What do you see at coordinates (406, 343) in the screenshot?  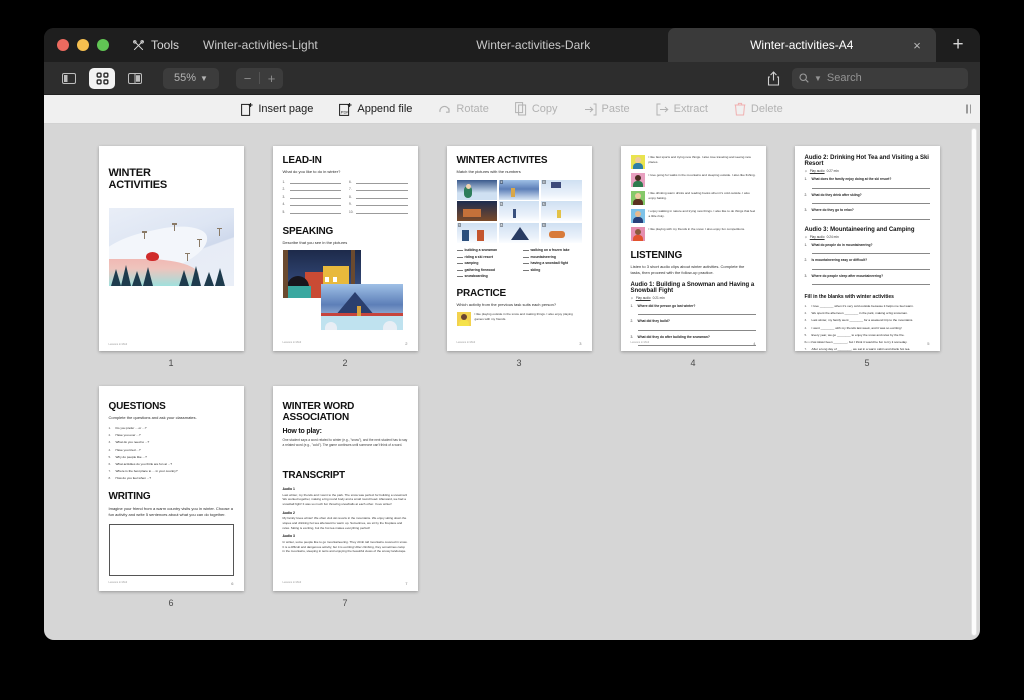 I see `footer-page-number: 2` at bounding box center [406, 343].